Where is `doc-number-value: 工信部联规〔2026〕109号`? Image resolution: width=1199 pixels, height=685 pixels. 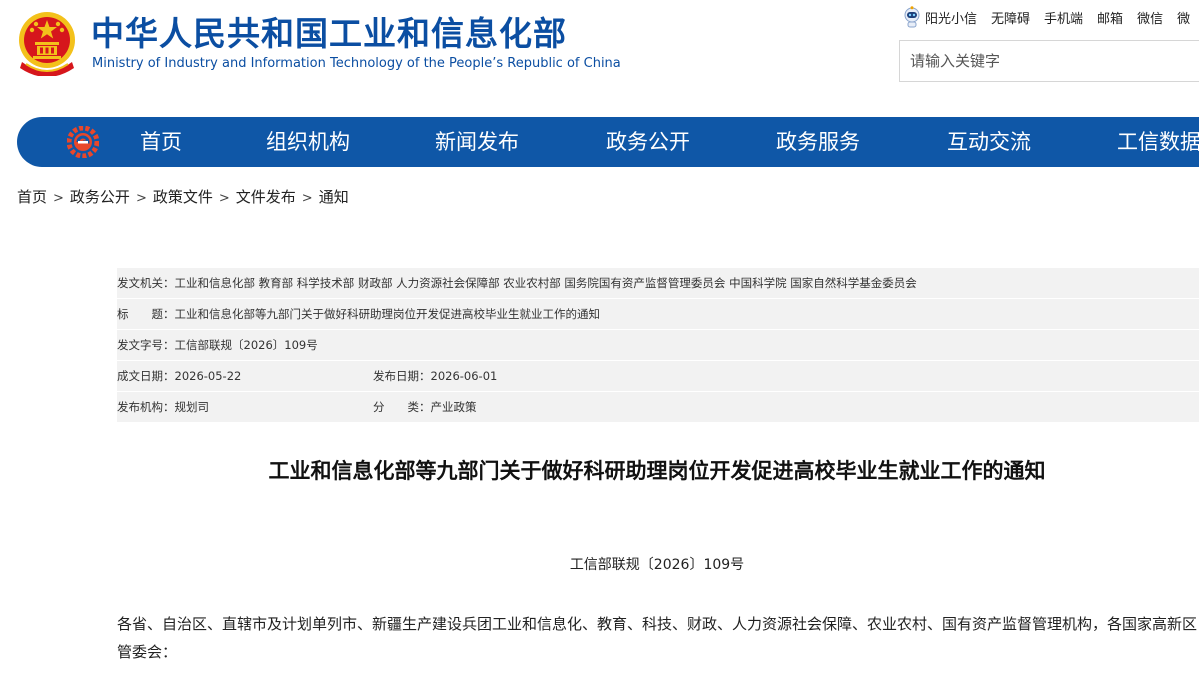 doc-number-value: 工信部联规〔2026〕109号 is located at coordinates (246, 345).